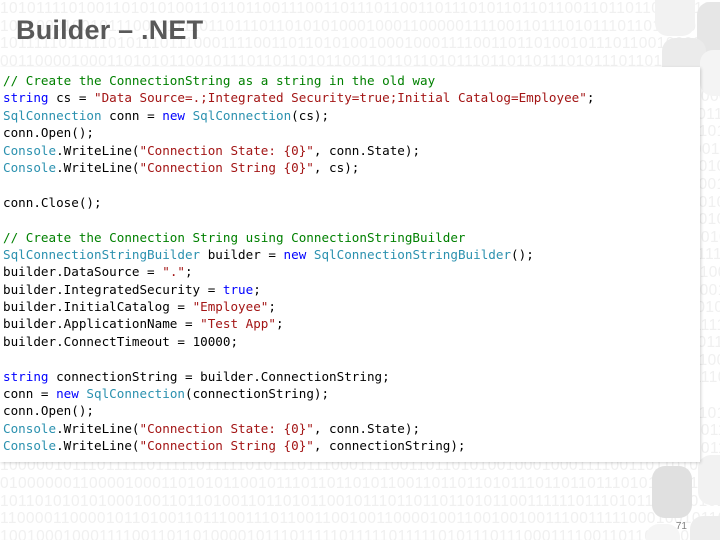 The height and width of the screenshot is (540, 720). What do you see at coordinates (681, 526) in the screenshot?
I see `slide-number: 71` at bounding box center [681, 526].